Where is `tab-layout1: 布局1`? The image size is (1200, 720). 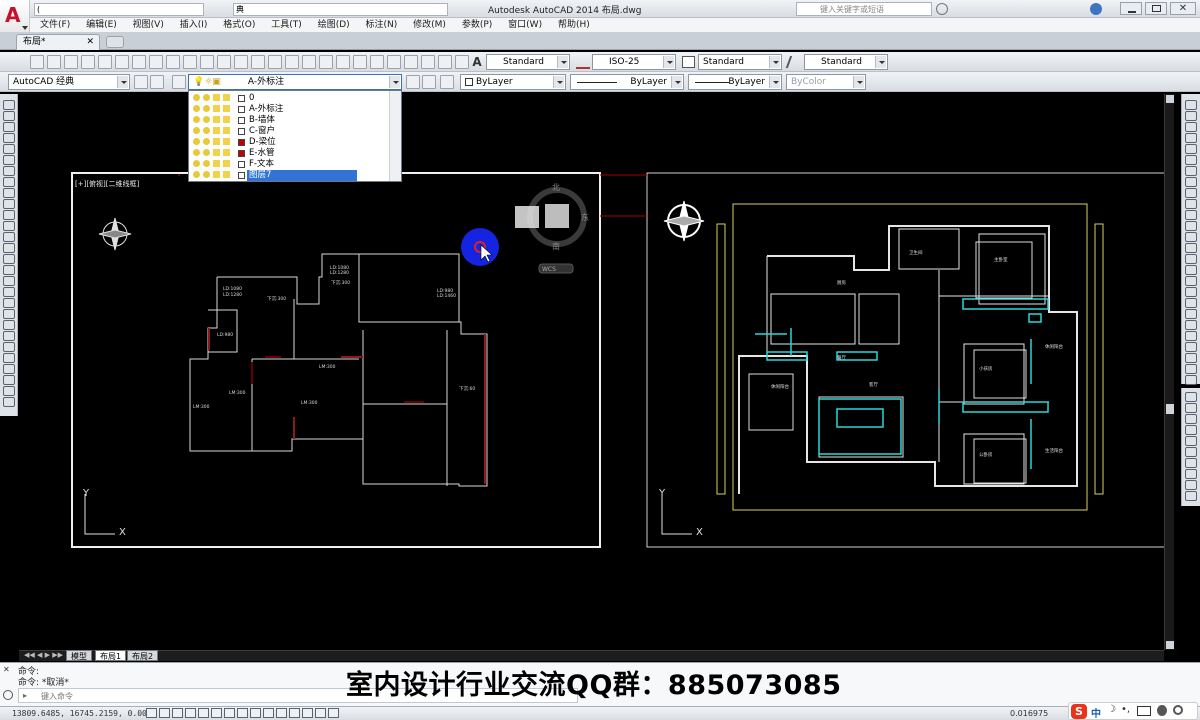
tab-layout1: 布局1 is located at coordinates (111, 655).